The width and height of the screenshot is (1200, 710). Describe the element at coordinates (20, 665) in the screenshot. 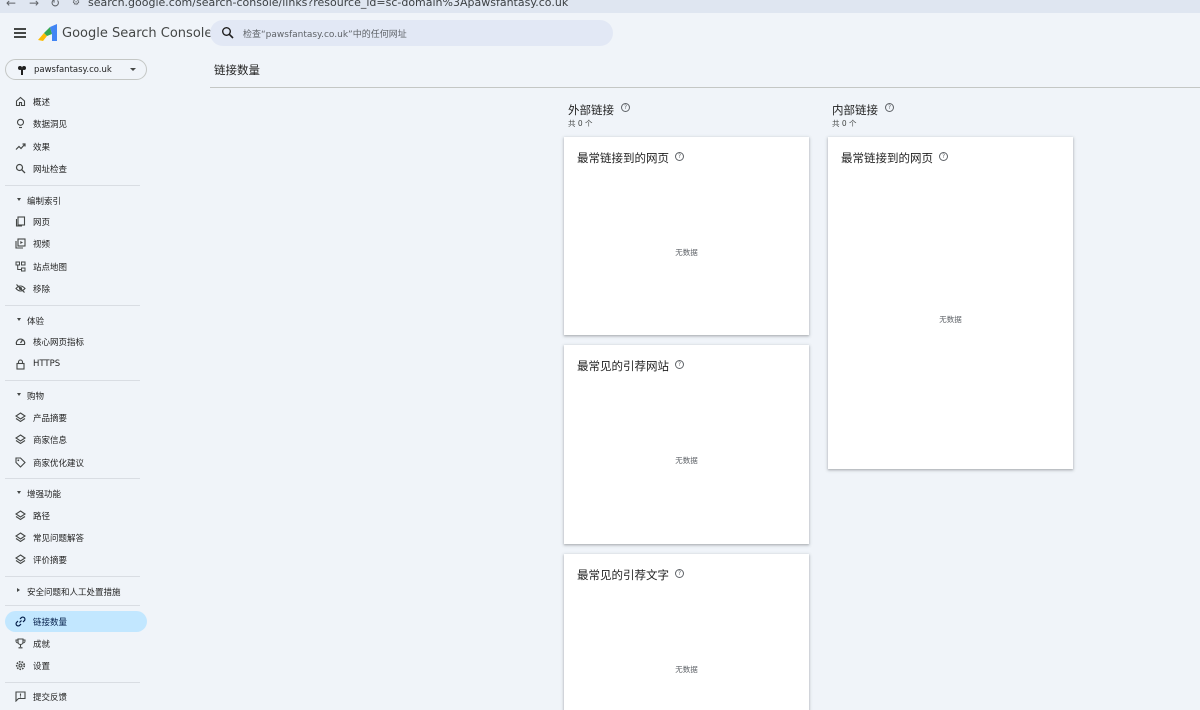

I see `settings-icon` at that location.